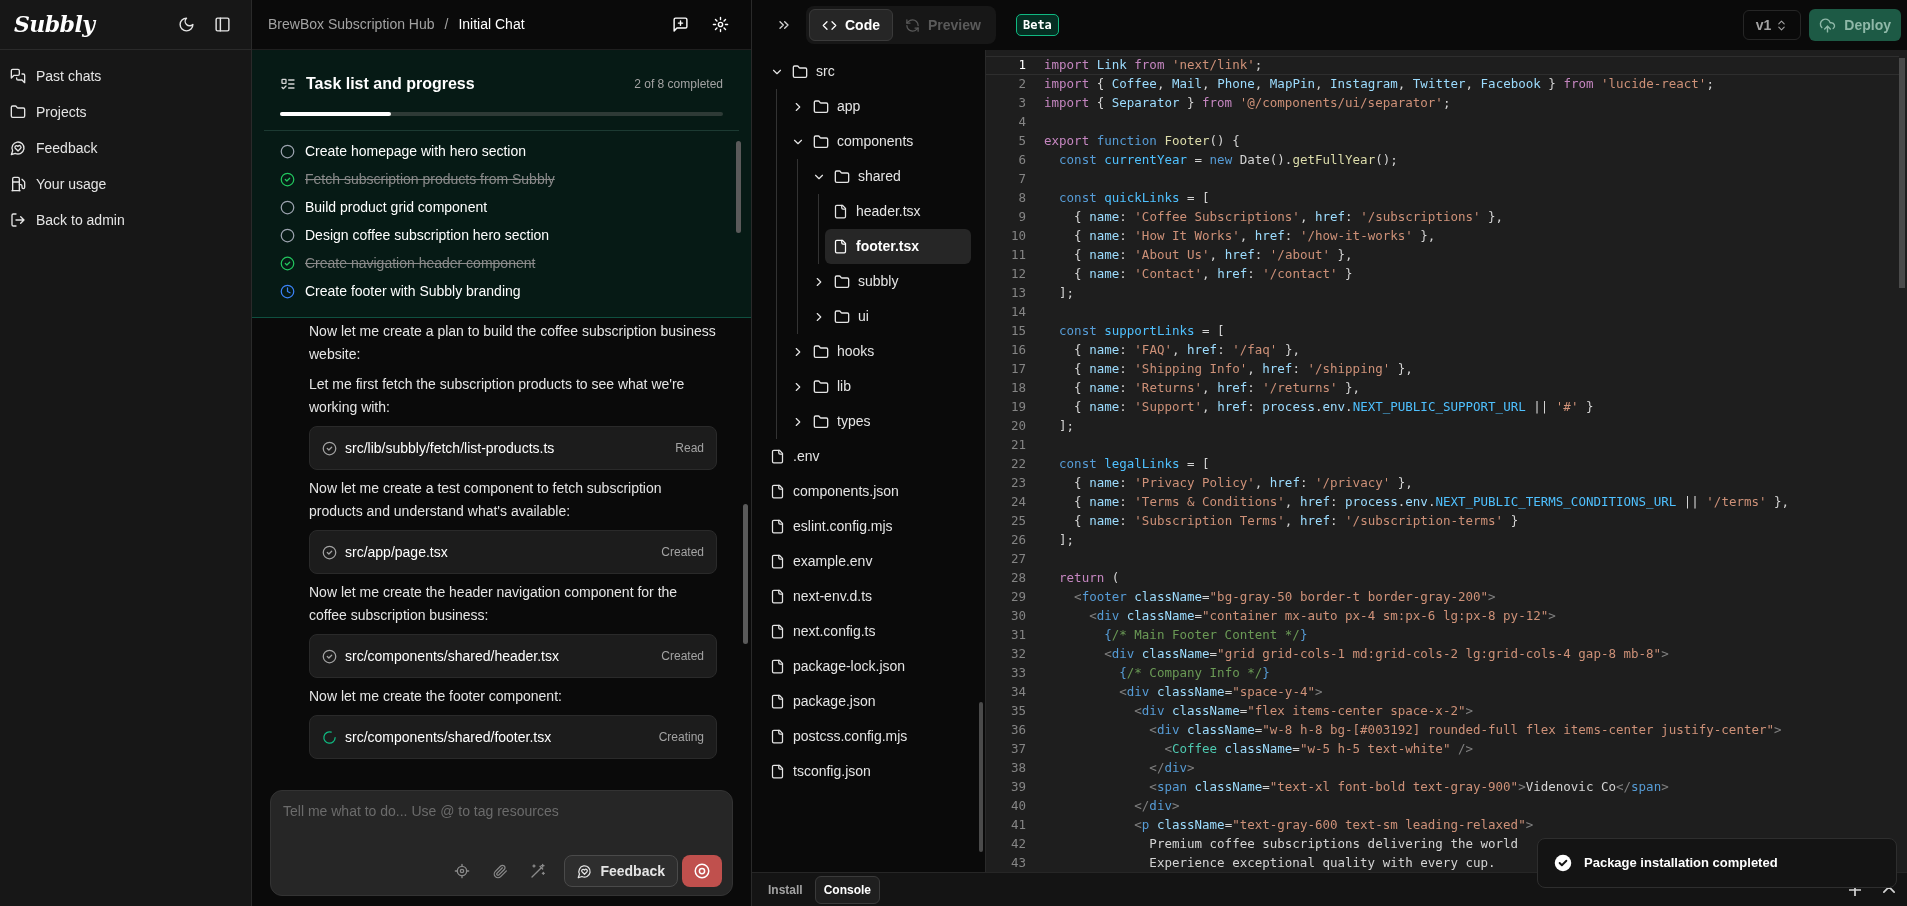  What do you see at coordinates (18, 220) in the screenshot?
I see `logout-icon` at bounding box center [18, 220].